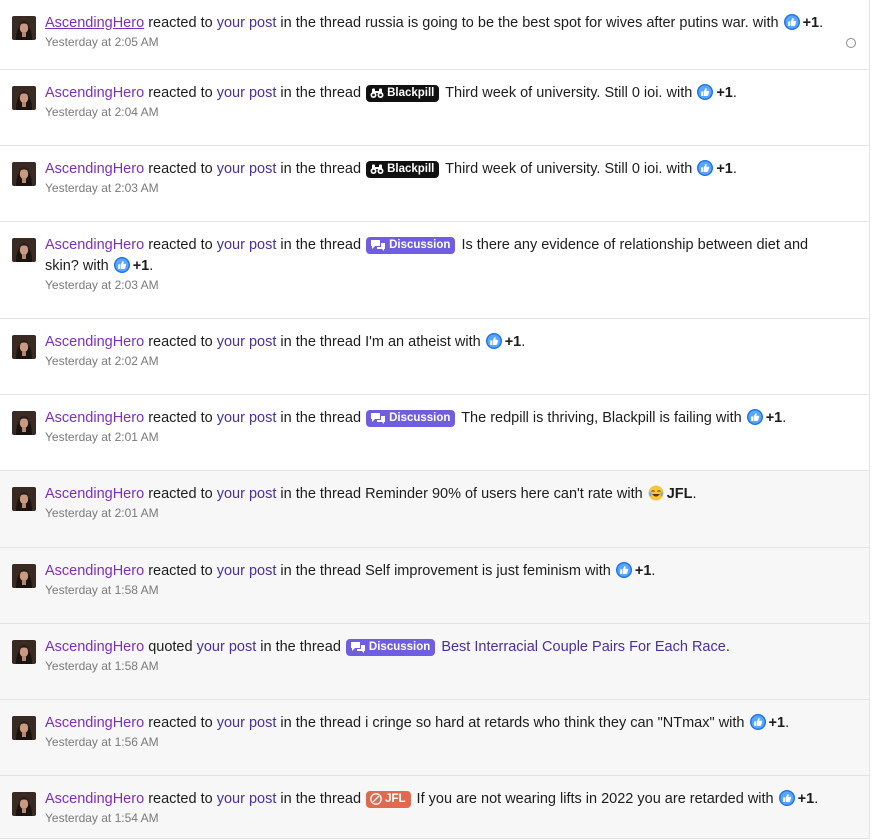  What do you see at coordinates (408, 342) in the screenshot?
I see `thread-link: I'm an atheist` at bounding box center [408, 342].